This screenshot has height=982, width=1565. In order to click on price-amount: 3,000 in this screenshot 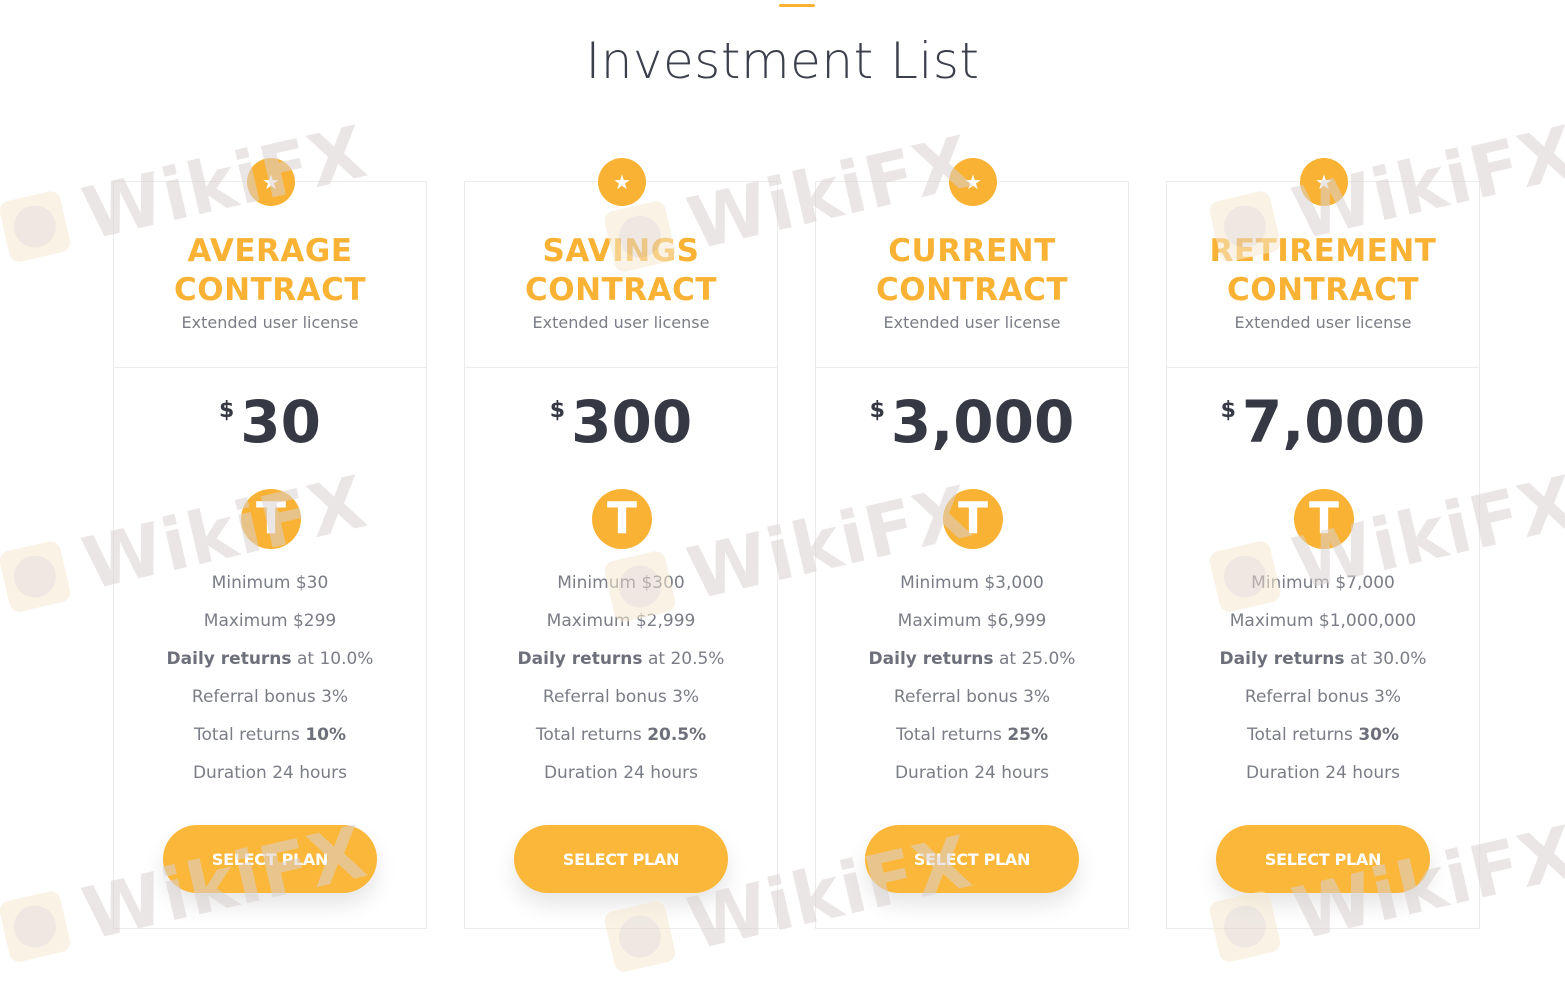, I will do `click(982, 422)`.